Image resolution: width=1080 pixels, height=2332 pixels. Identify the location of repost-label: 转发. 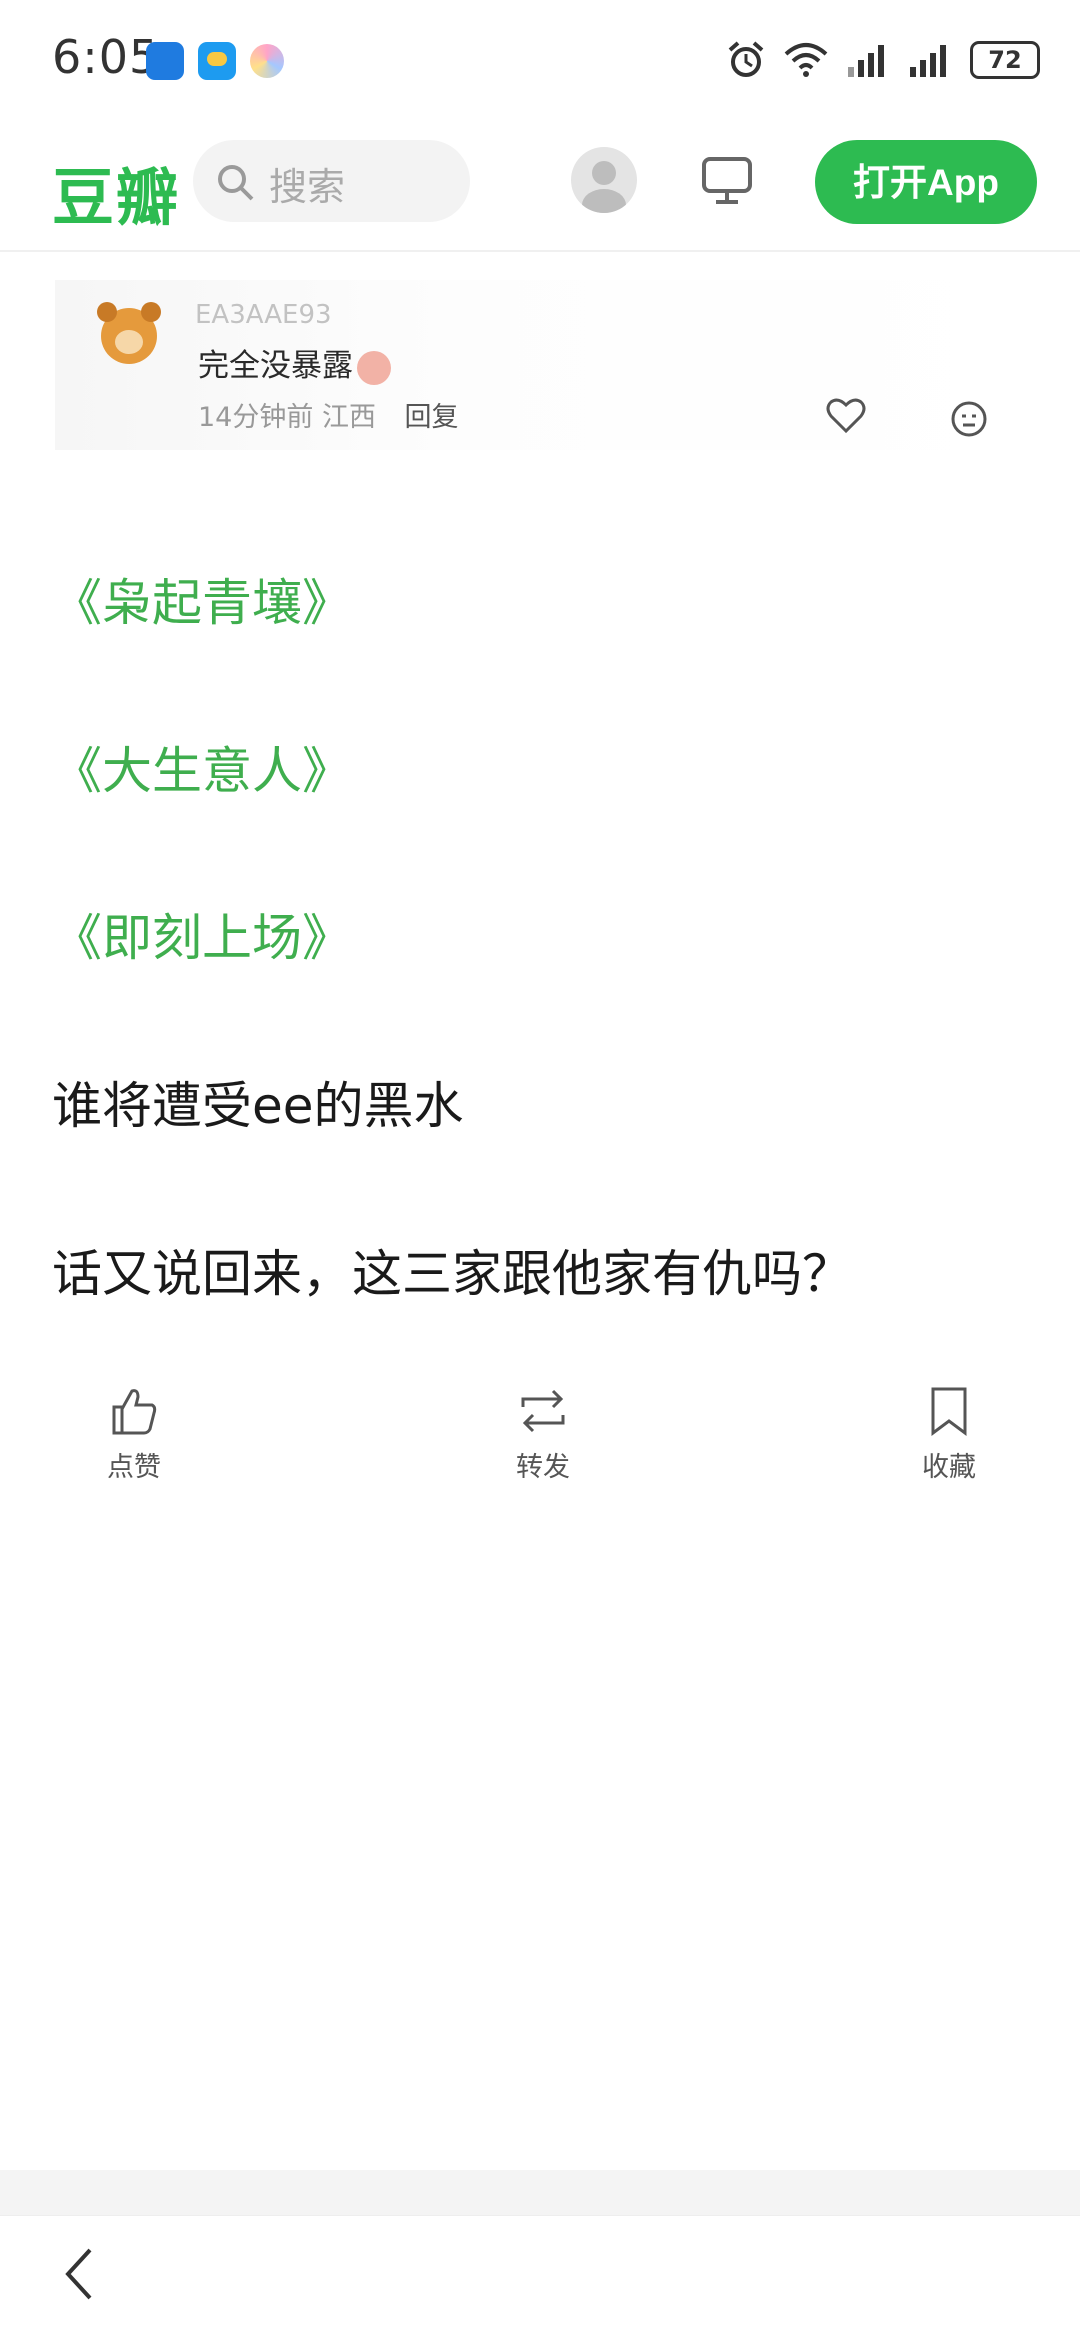
(543, 1467).